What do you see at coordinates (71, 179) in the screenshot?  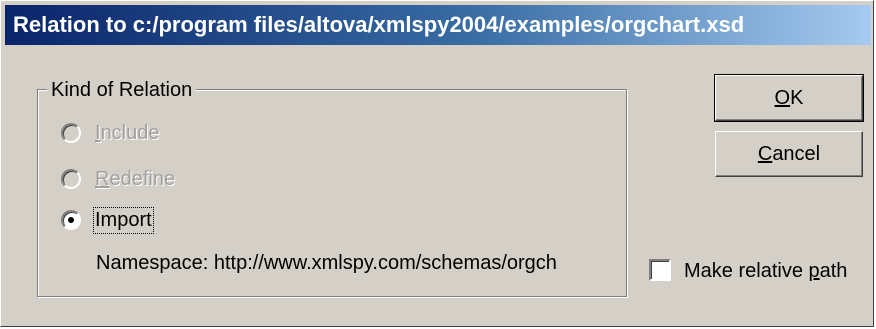 I see `redefine-radio-button` at bounding box center [71, 179].